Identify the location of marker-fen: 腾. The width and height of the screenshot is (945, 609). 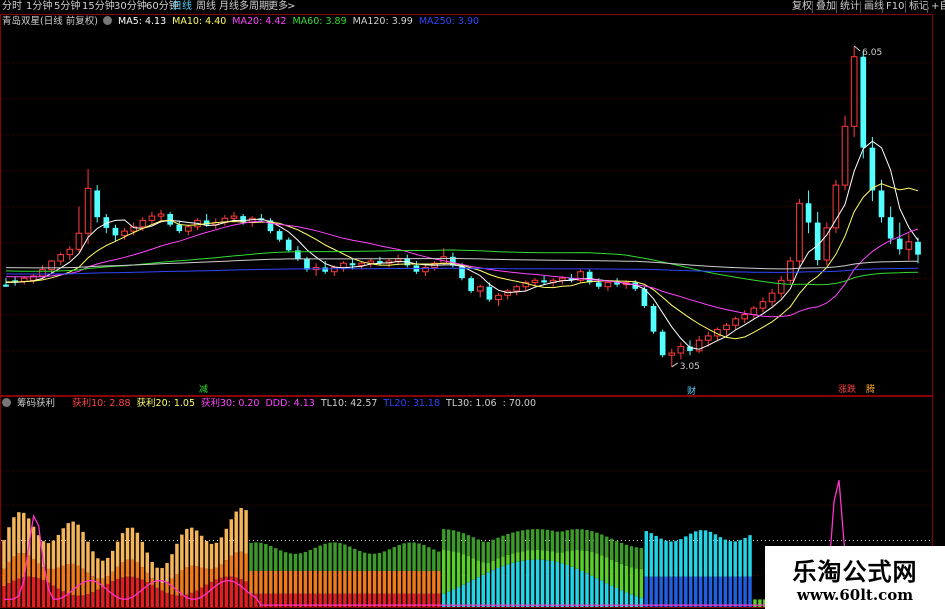
(870, 389).